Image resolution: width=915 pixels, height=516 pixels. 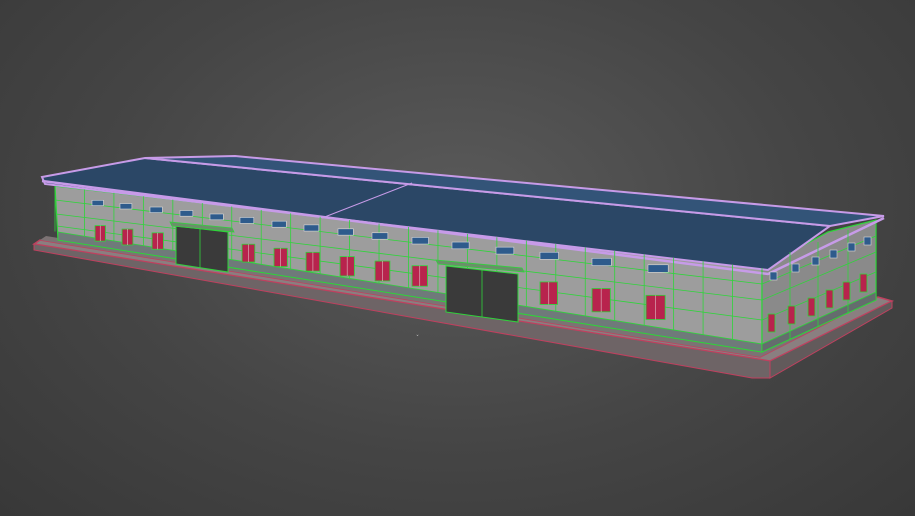 I want to click on garage-door-left, so click(x=202, y=247).